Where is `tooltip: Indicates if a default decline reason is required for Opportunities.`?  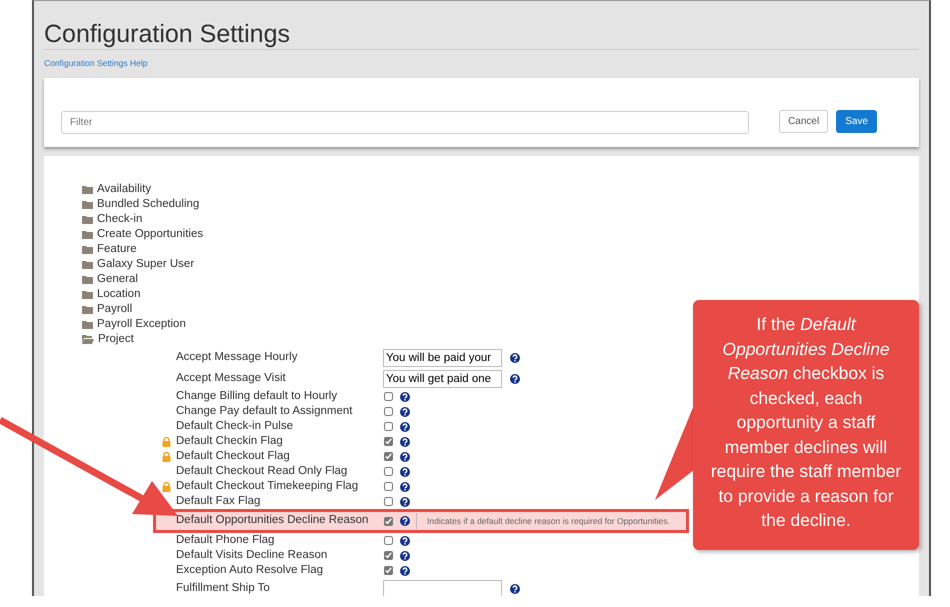
tooltip: Indicates if a default decline reason is required for Opportunities. is located at coordinates (544, 521).